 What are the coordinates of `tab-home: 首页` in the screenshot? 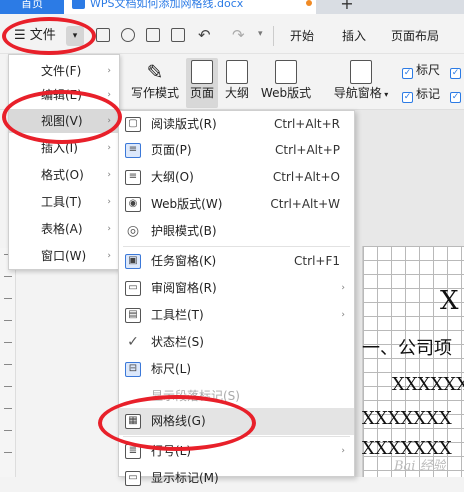 It's located at (32, 7).